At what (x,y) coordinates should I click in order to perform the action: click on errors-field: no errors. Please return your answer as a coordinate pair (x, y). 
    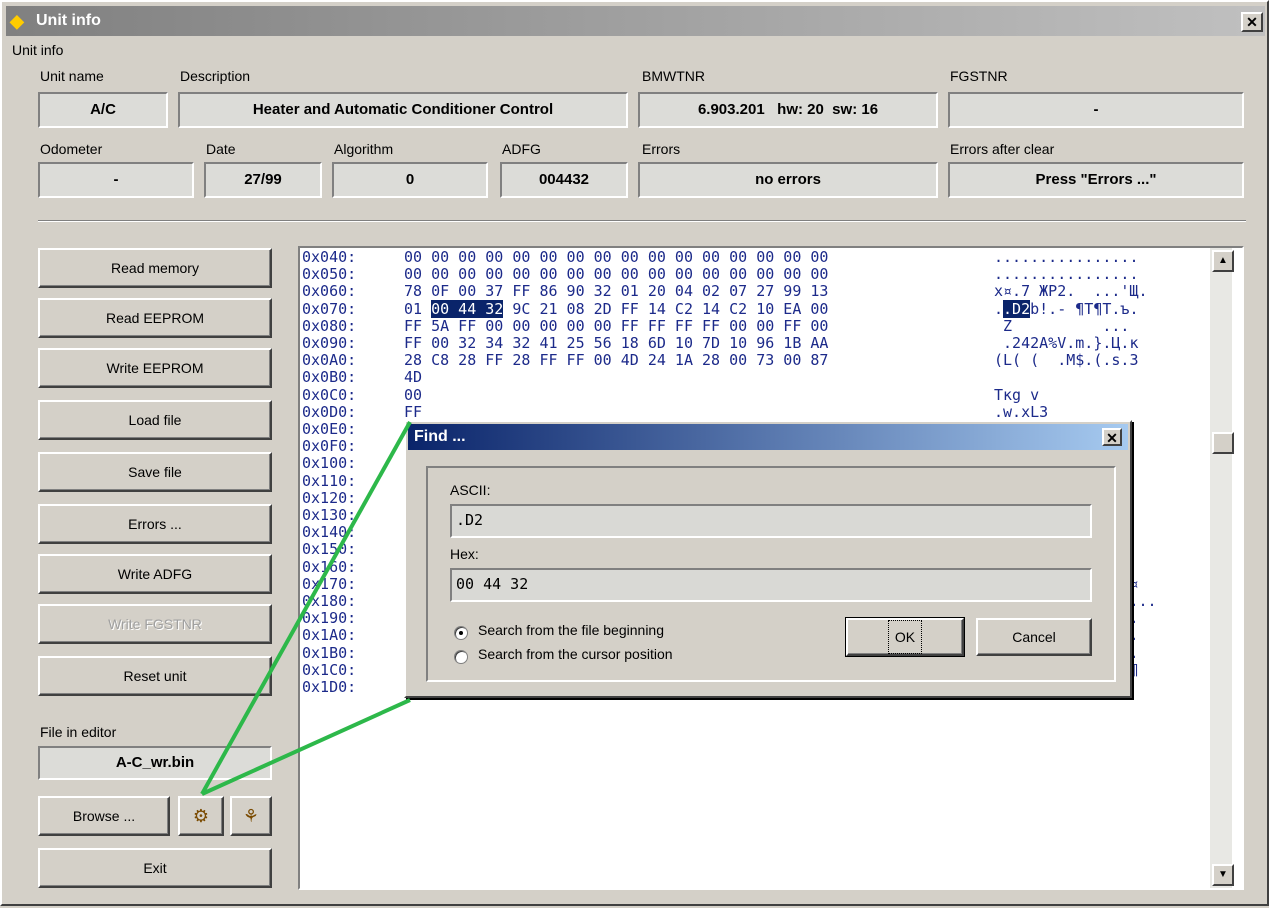
    Looking at the image, I should click on (788, 180).